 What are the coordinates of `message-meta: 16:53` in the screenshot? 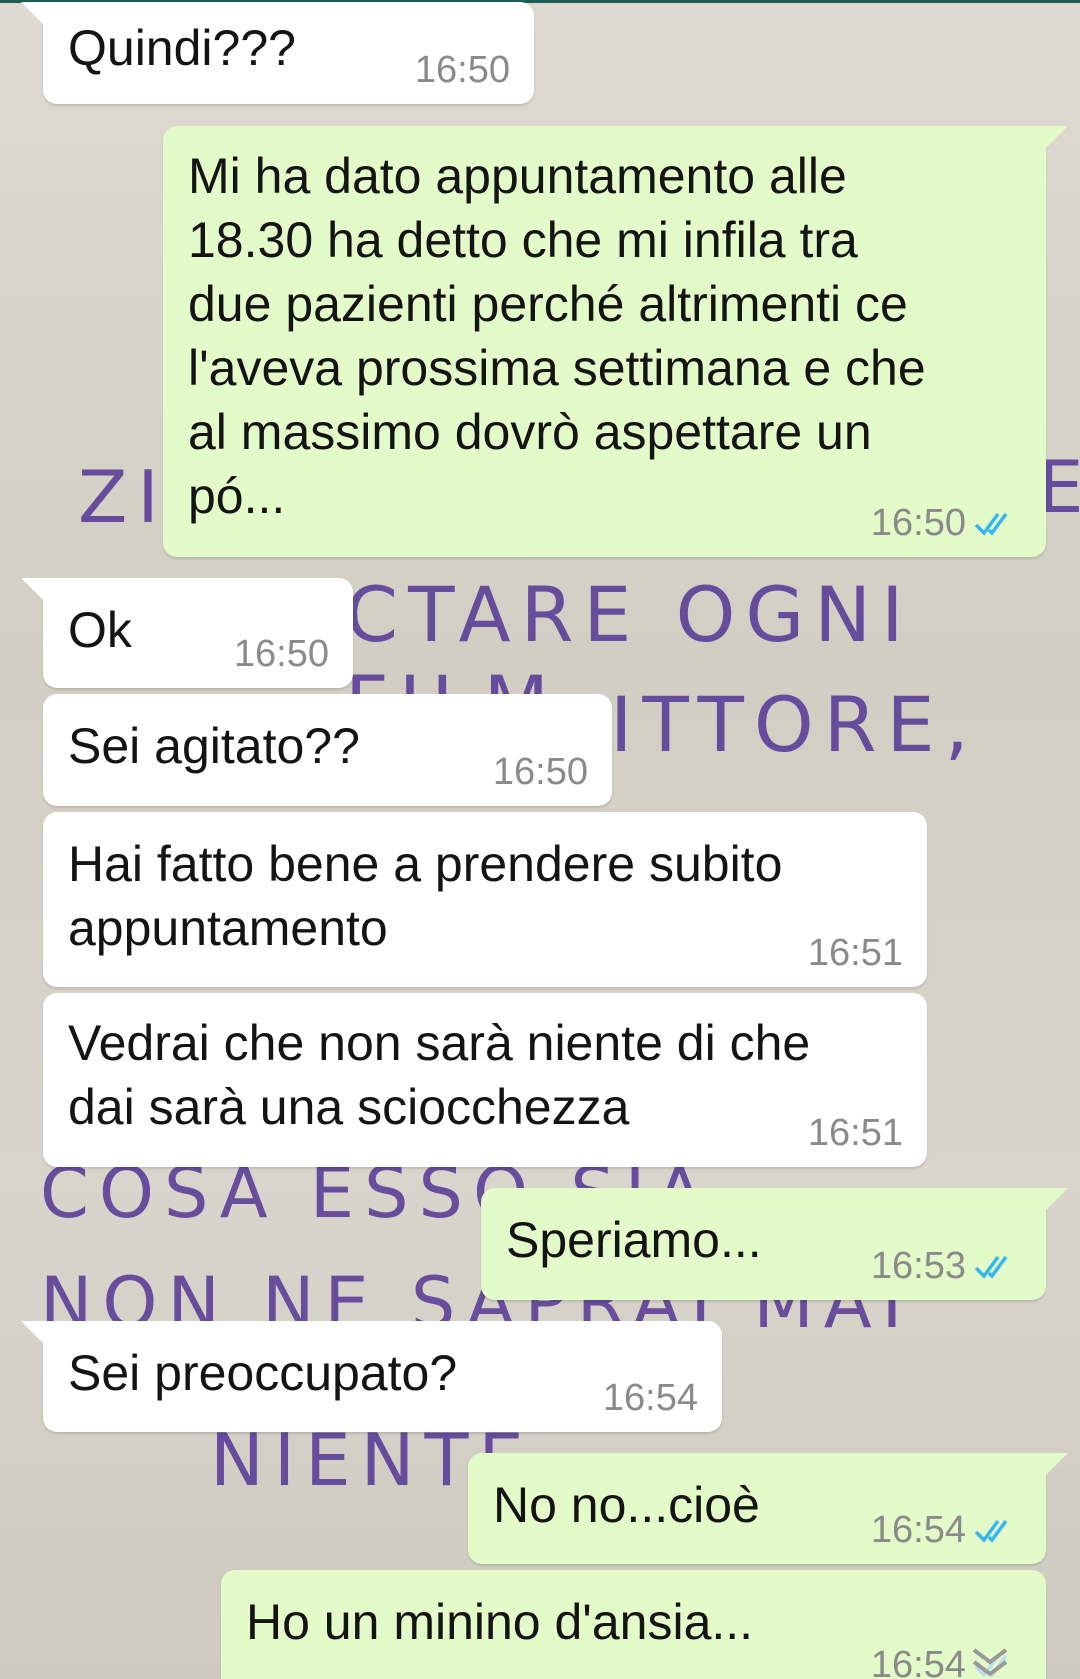 It's located at (946, 1266).